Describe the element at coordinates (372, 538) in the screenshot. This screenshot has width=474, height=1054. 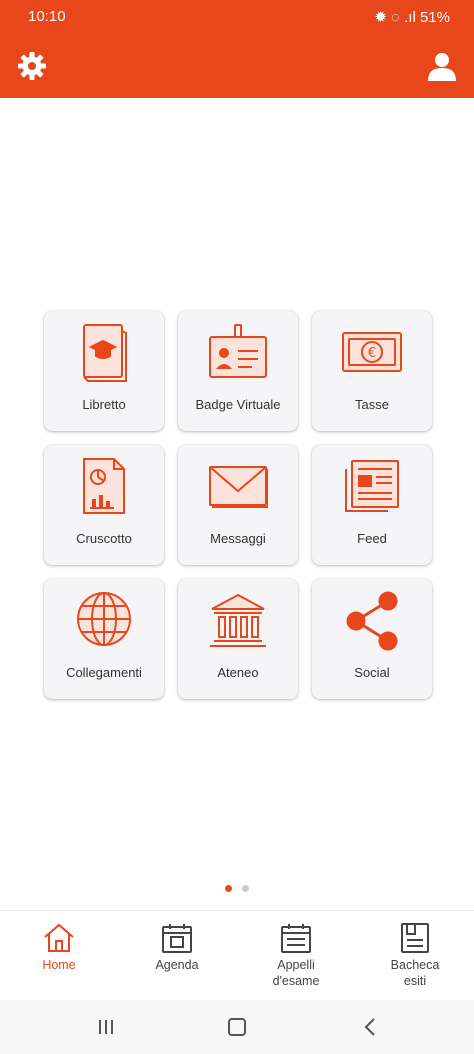
I see `tile-label: Feed` at that location.